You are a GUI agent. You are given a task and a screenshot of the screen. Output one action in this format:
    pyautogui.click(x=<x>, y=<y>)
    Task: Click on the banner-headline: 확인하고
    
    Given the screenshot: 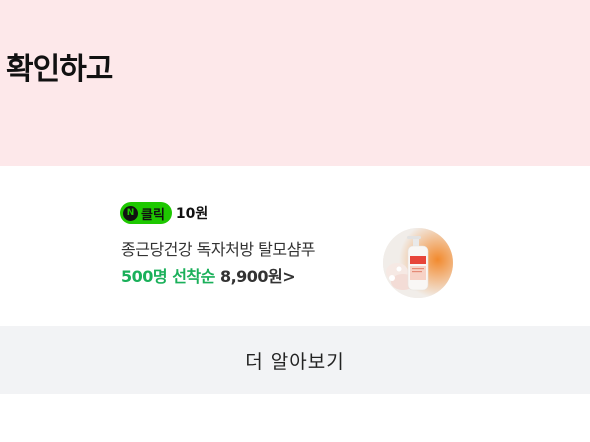 What is the action you would take?
    pyautogui.click(x=59, y=69)
    